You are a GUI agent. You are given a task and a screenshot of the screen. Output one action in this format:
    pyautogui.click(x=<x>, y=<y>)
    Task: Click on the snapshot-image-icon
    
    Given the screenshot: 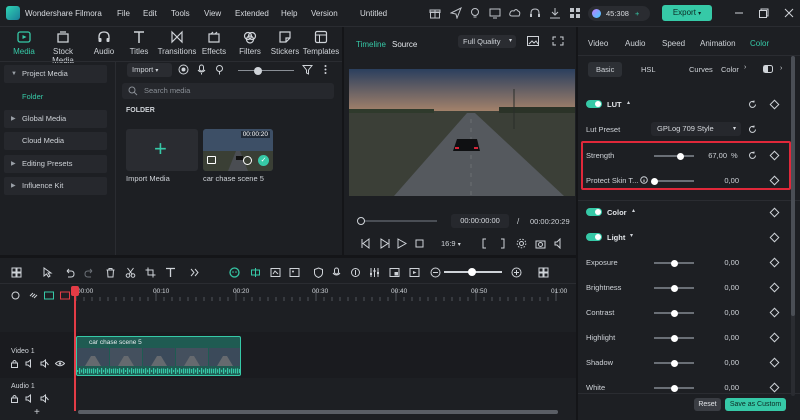 What is the action you would take?
    pyautogui.click(x=533, y=41)
    